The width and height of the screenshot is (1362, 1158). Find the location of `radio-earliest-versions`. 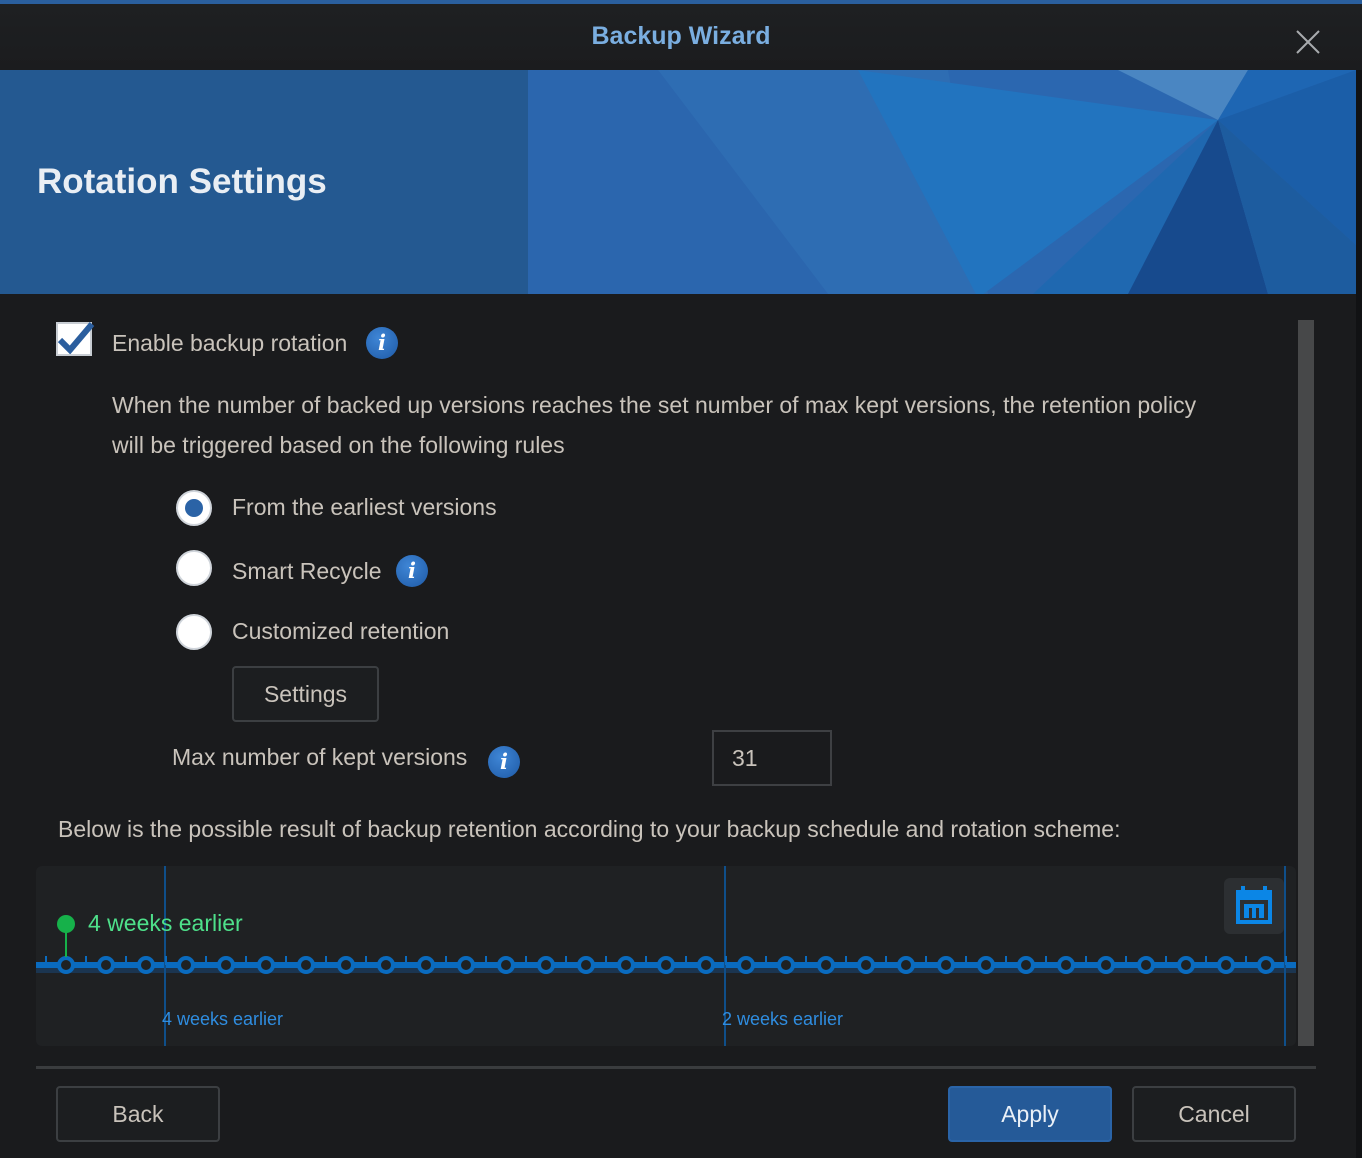

radio-earliest-versions is located at coordinates (194, 508).